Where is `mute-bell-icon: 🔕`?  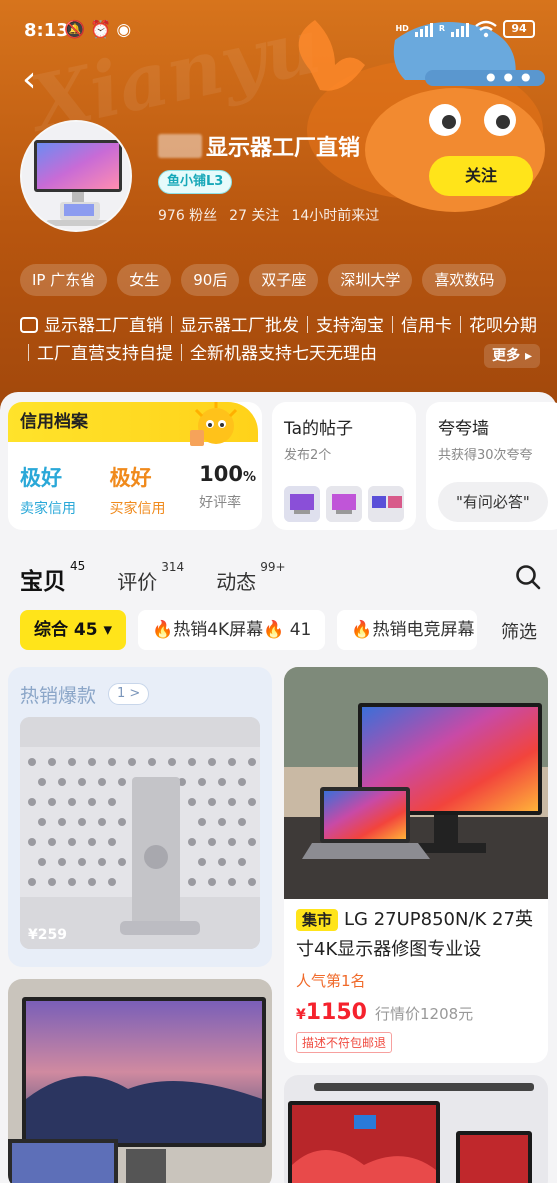 mute-bell-icon: 🔕 is located at coordinates (75, 30).